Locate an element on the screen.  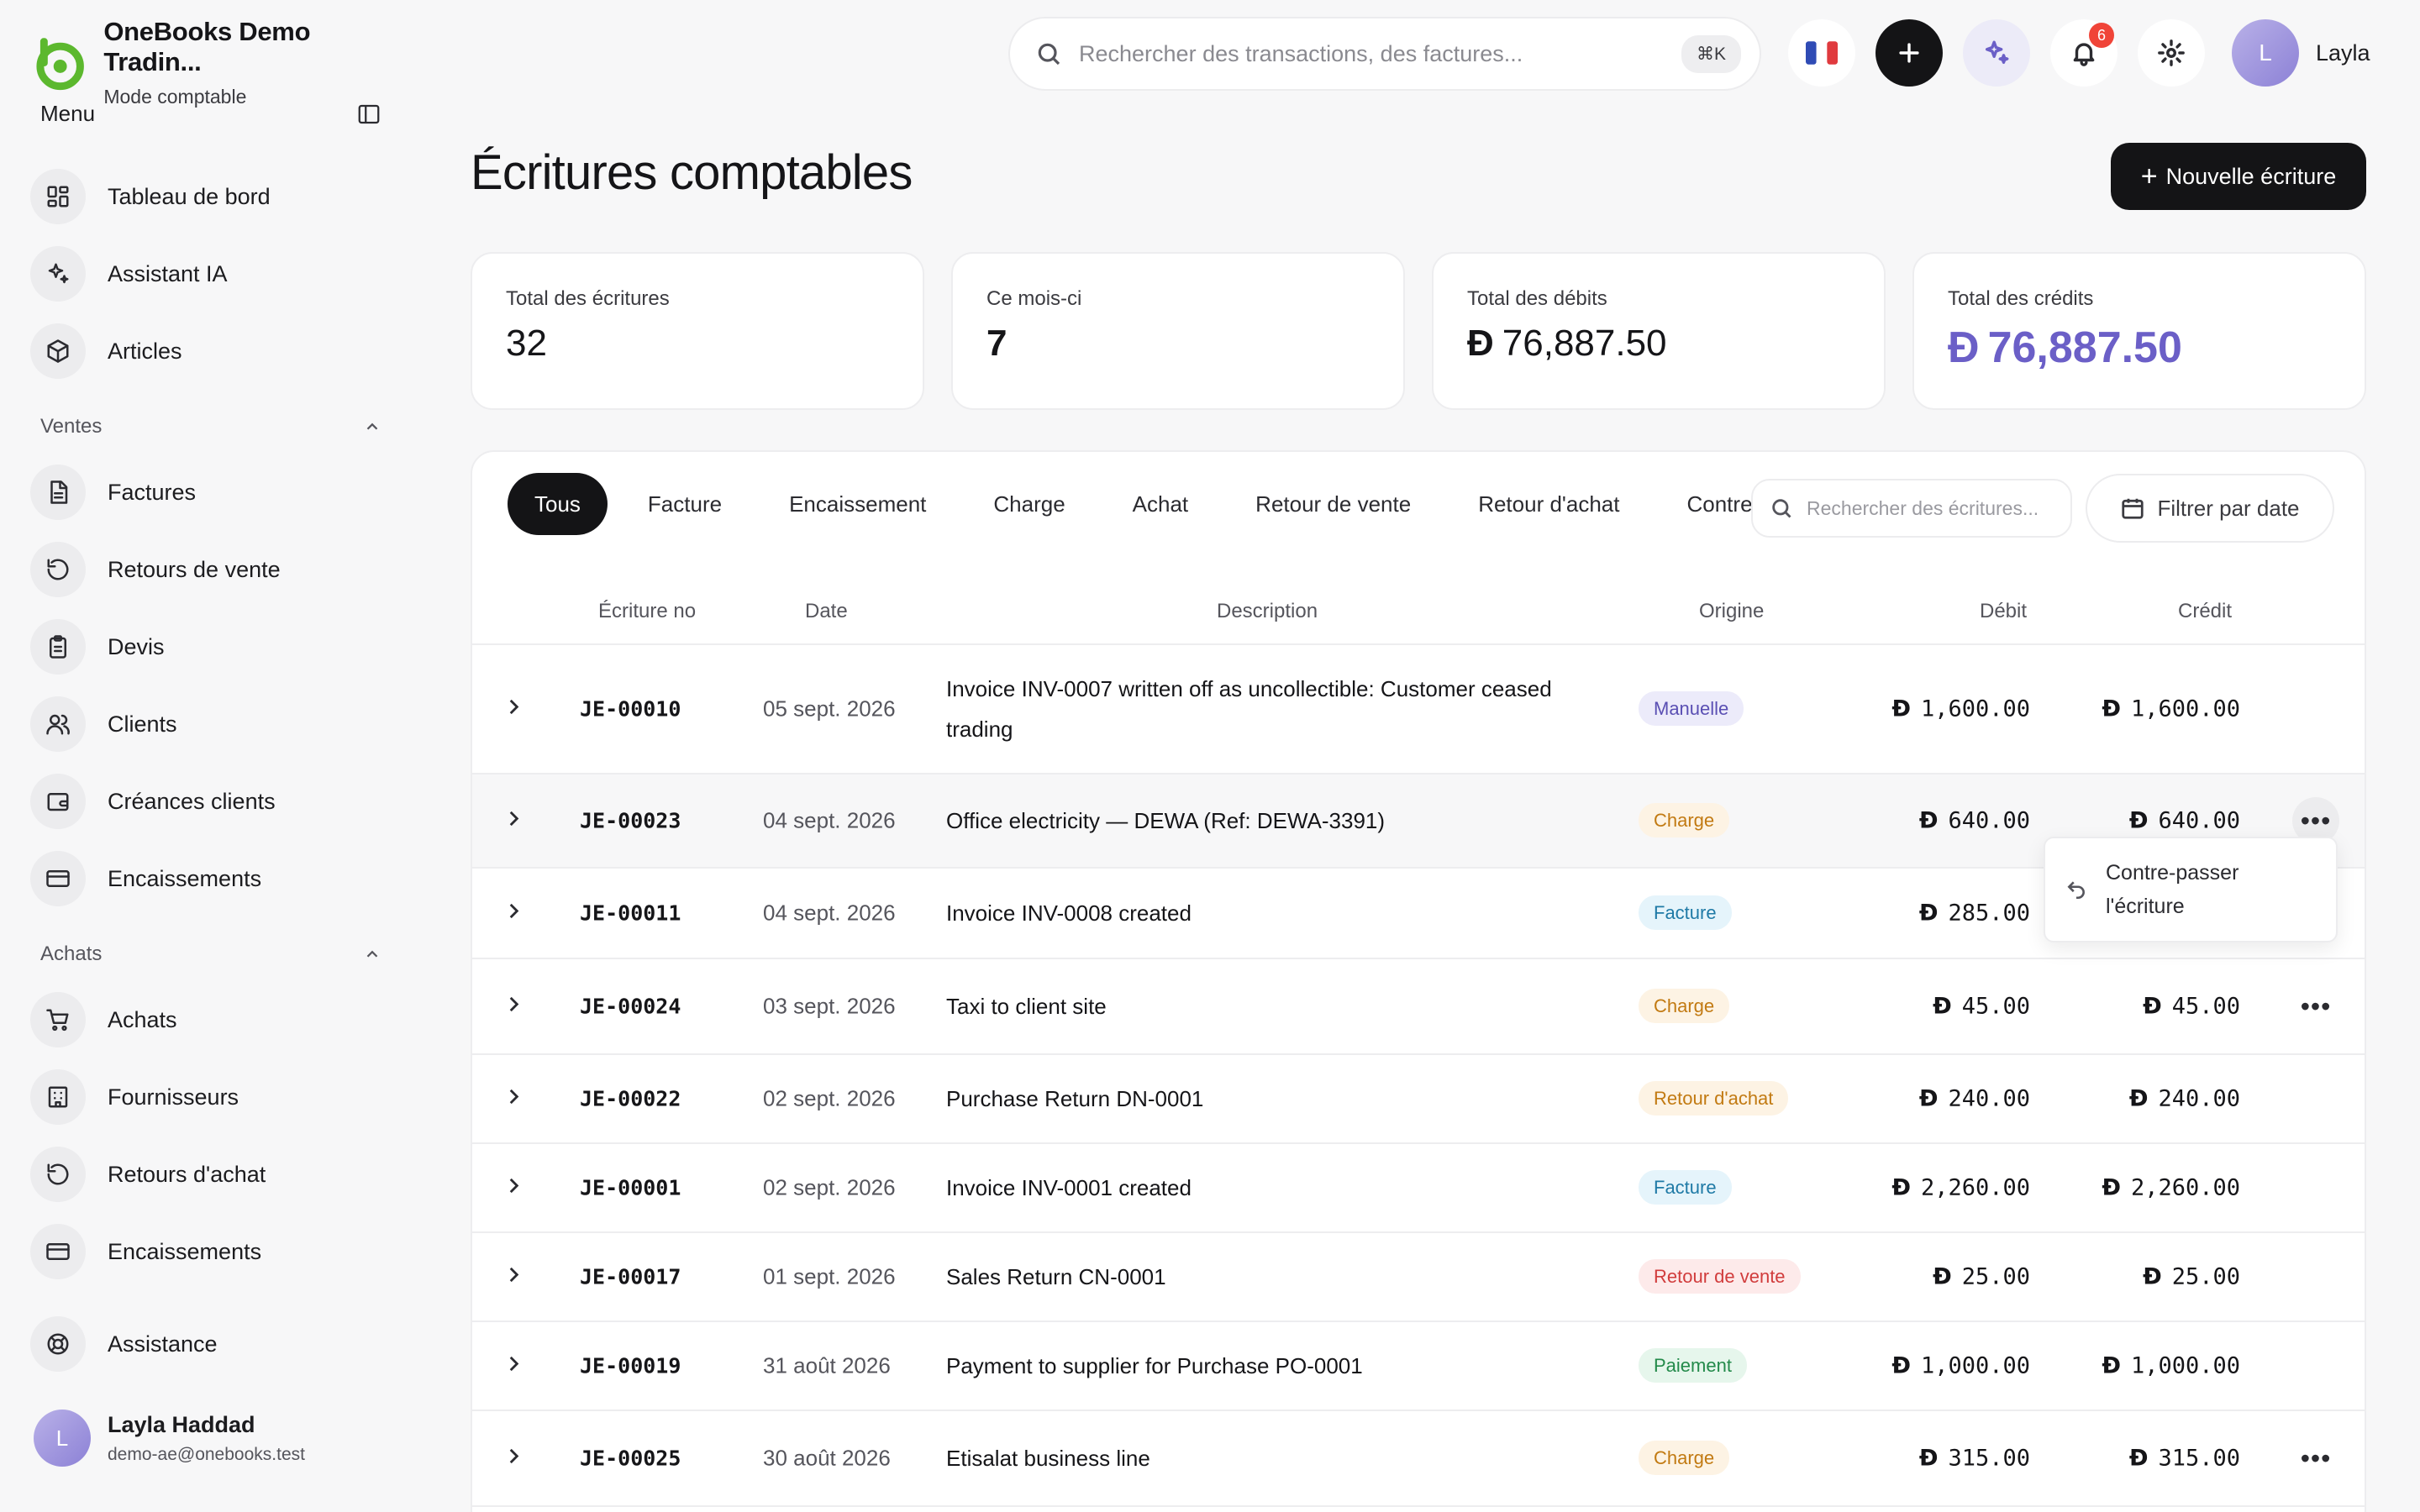
brand: OneBooks Demo Tradin... Mode comptable is located at coordinates (222, 62).